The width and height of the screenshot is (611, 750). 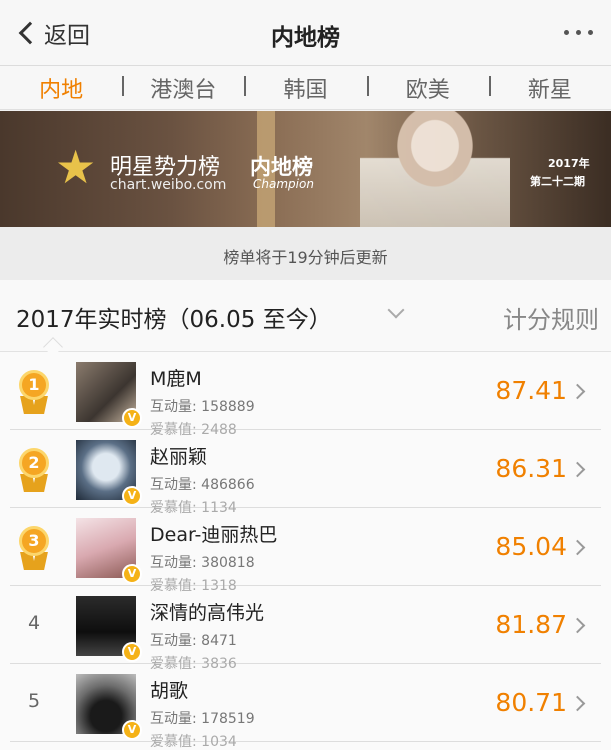 I want to click on table-row: 5 V 胡歌 互动量: 178519 爱慕值: 1034 80.71, so click(x=305, y=707).